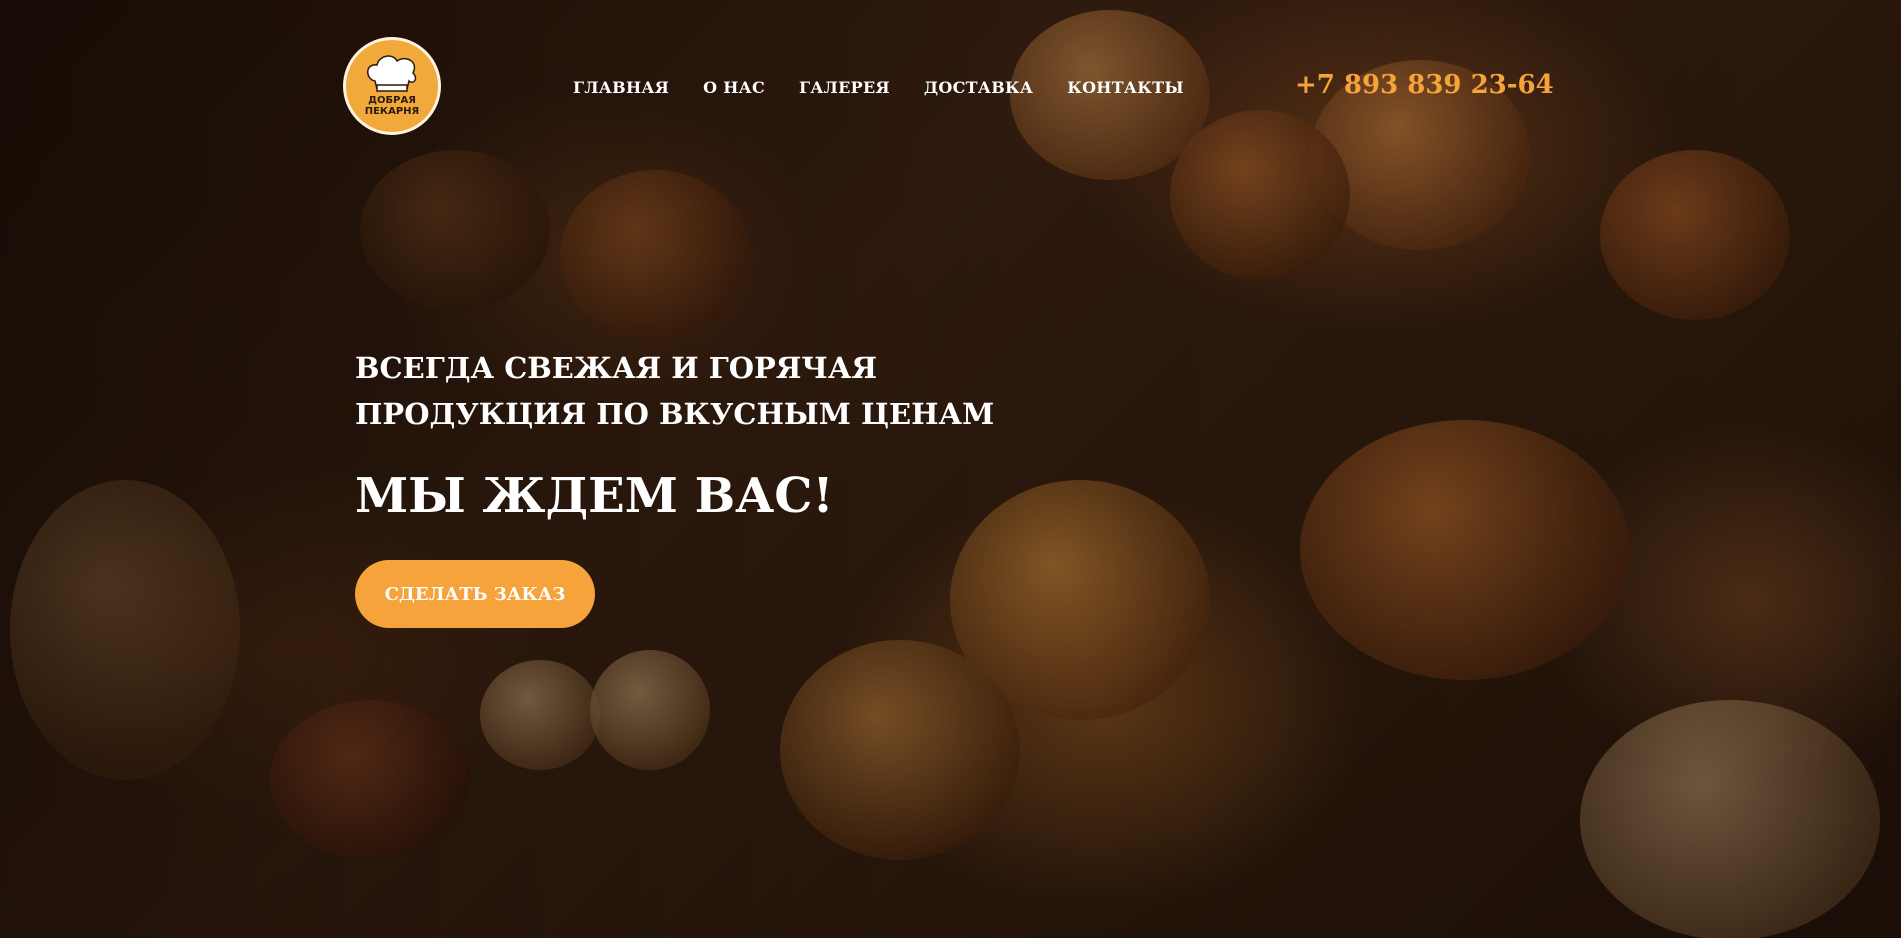 This screenshot has height=938, width=1901. Describe the element at coordinates (675, 414) in the screenshot. I see `tagline-line2: ПРОДУКЦИЯ ПО ВКУСНЫМ ЦЕНАМ` at that location.